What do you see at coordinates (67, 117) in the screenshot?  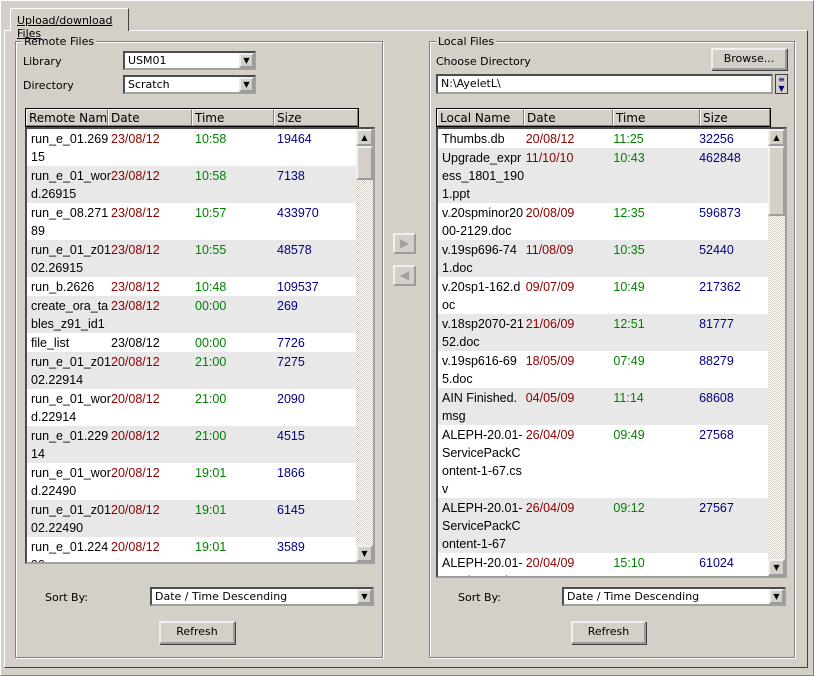 I see `col-remote-name: Remote Name` at bounding box center [67, 117].